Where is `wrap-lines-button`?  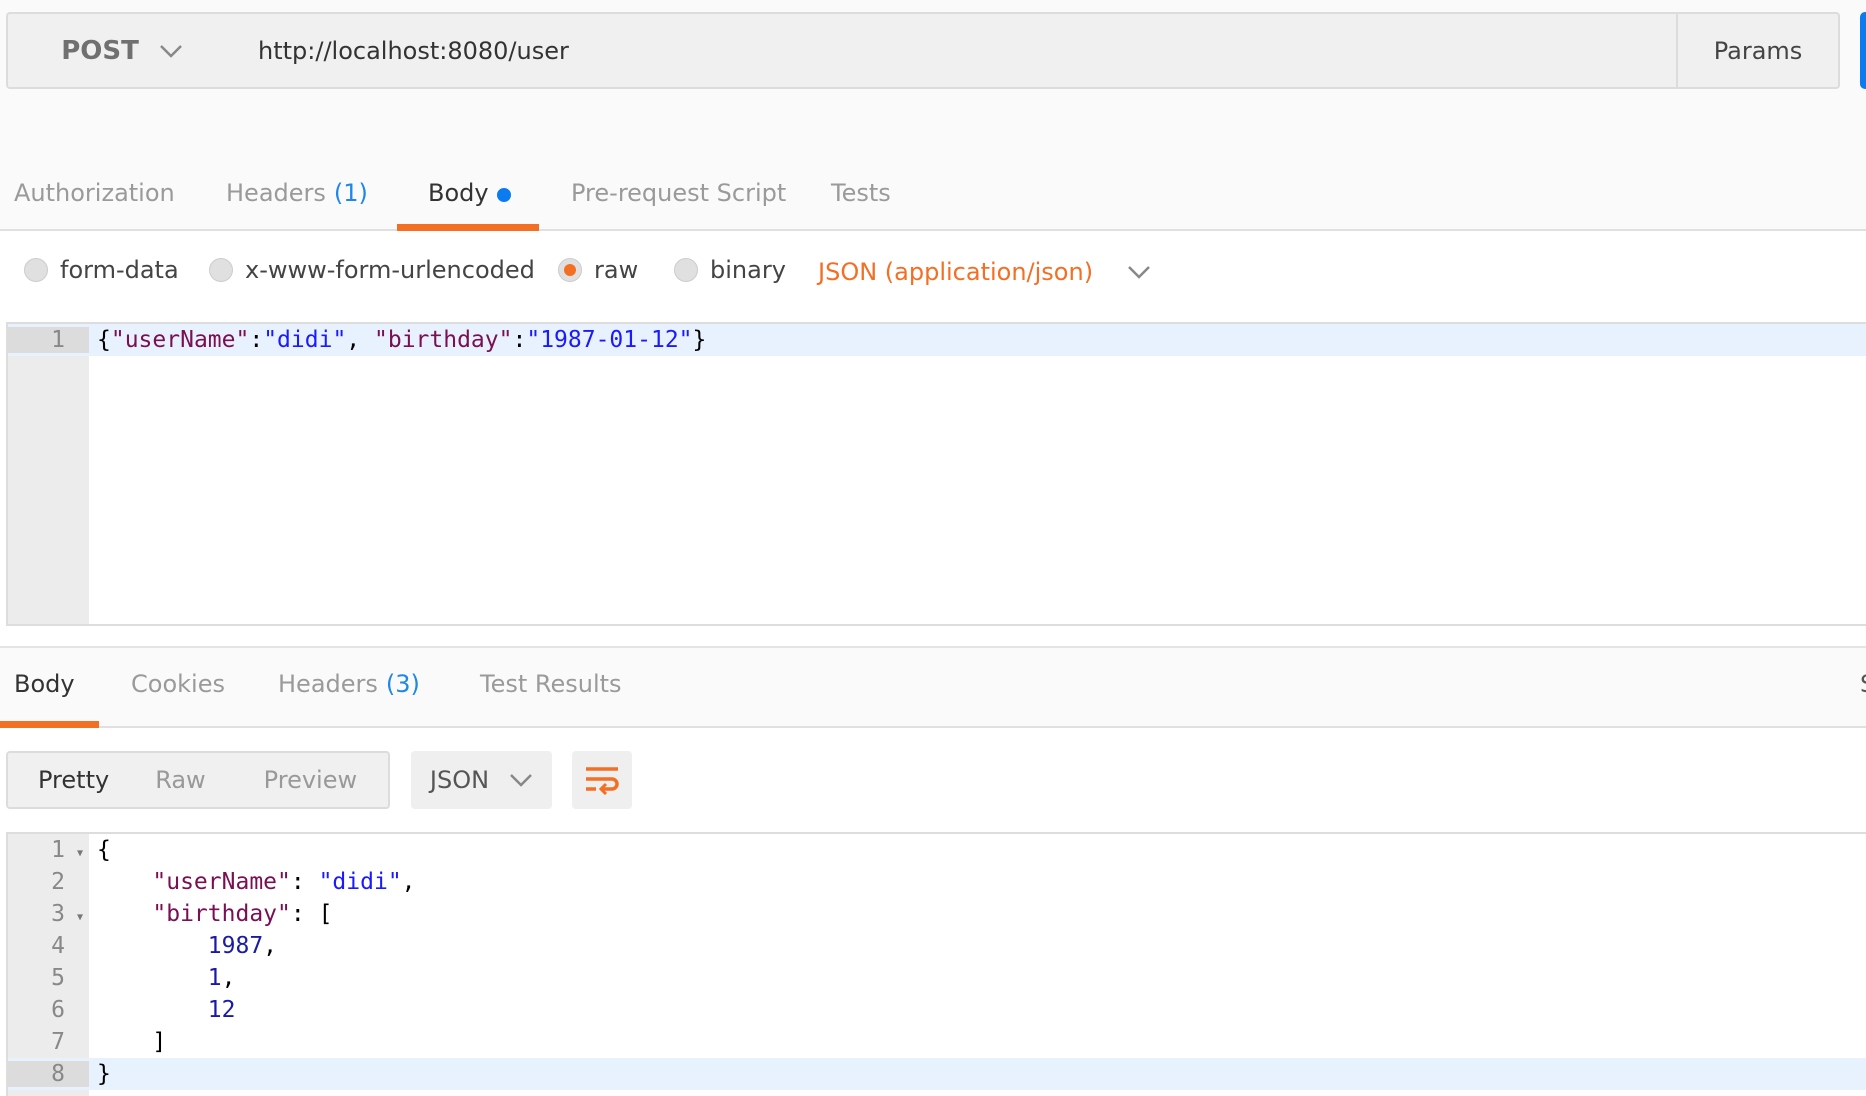
wrap-lines-button is located at coordinates (602, 780).